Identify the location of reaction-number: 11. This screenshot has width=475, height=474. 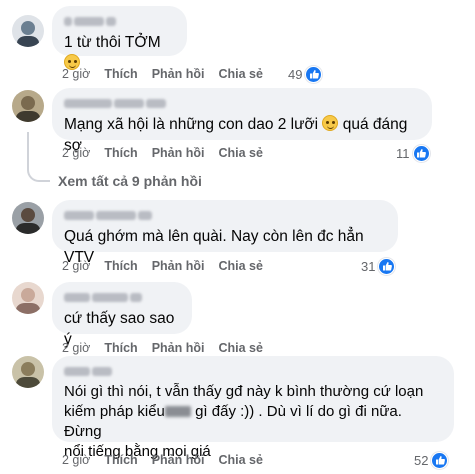
(403, 153).